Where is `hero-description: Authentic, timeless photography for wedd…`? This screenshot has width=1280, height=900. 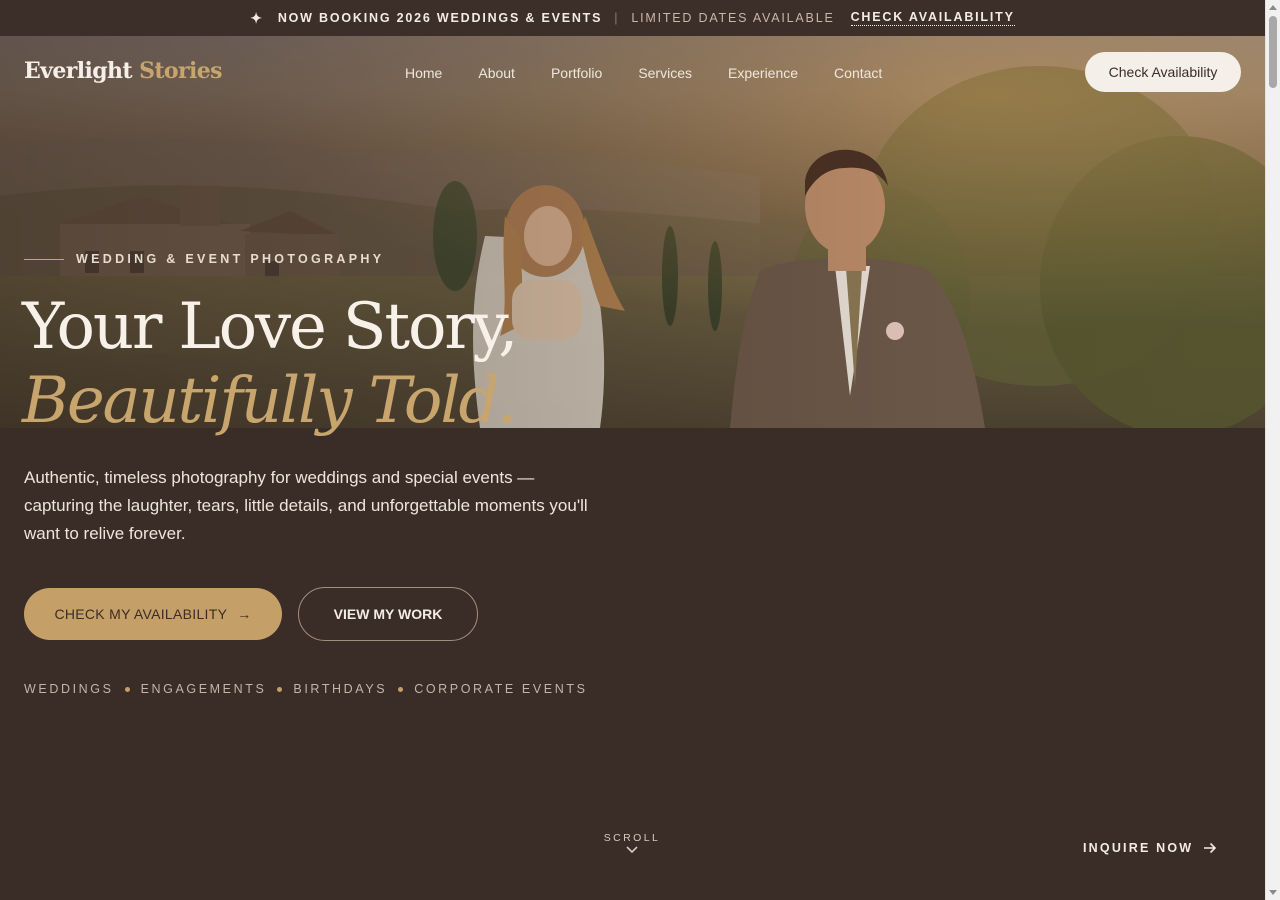
hero-description: Authentic, timeless photography for wedd… is located at coordinates (306, 505).